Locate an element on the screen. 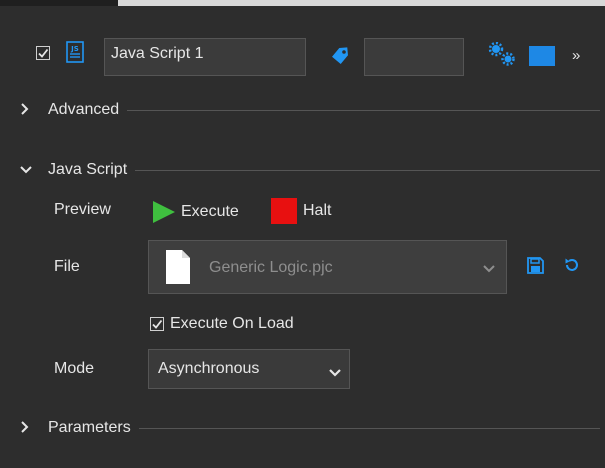 This screenshot has width=605, height=468. file-selector: Generic Logic.pjc is located at coordinates (327, 267).